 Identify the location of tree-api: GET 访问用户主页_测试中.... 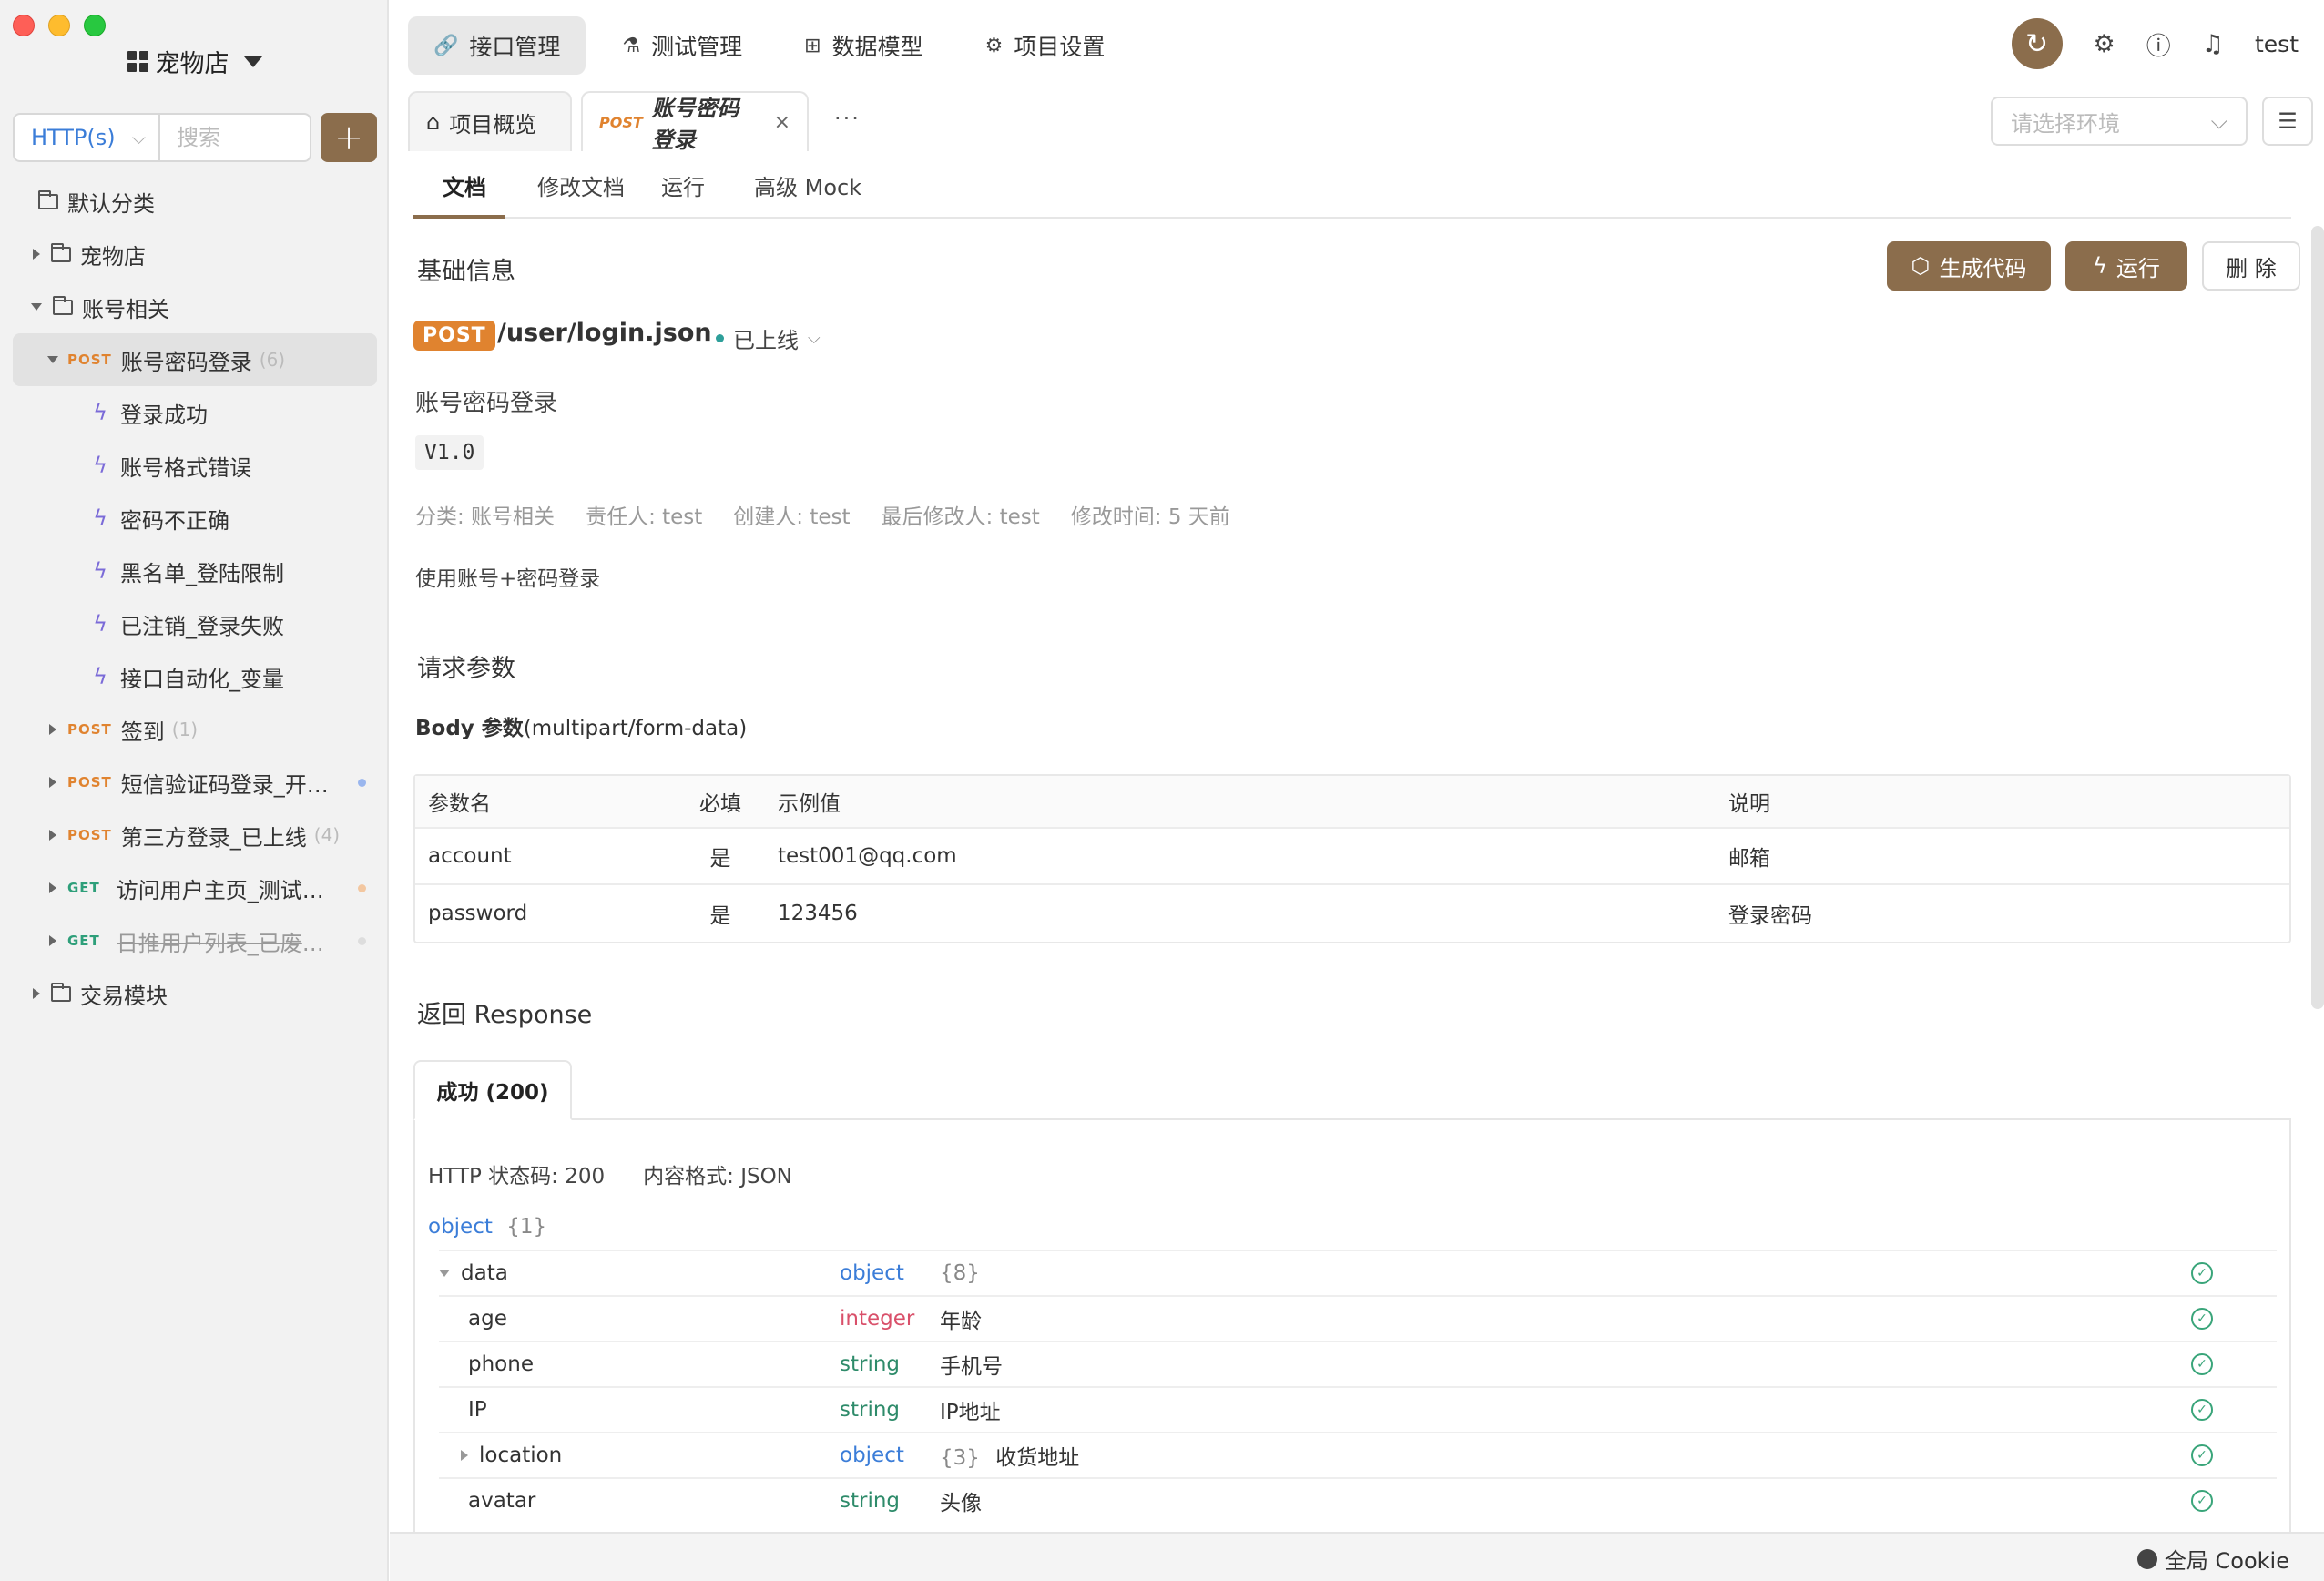
(195, 888).